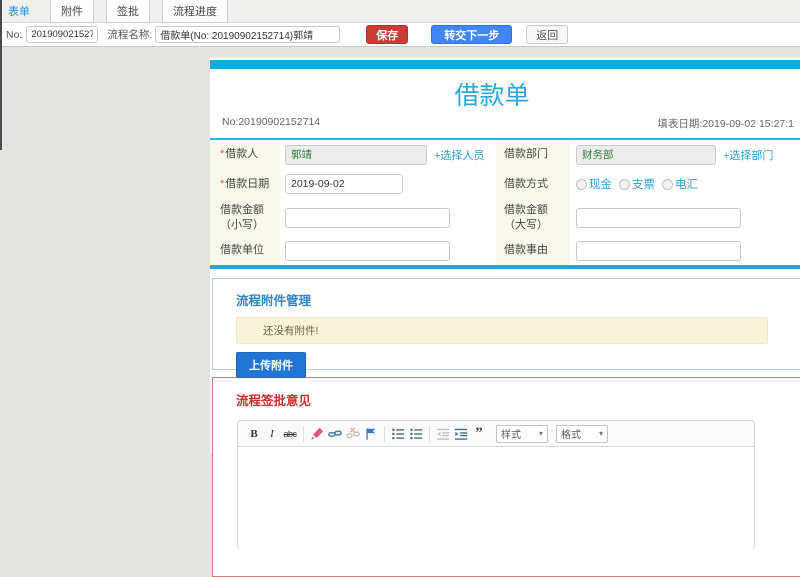  I want to click on strikethrough-button: abc, so click(290, 434).